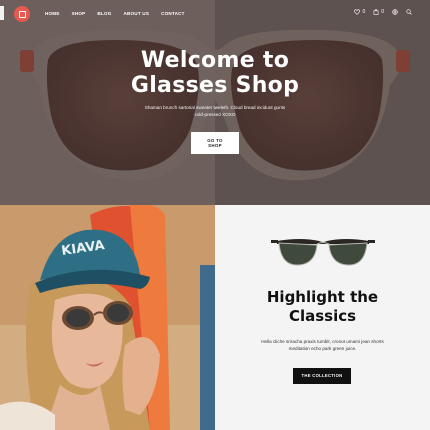 Image resolution: width=430 pixels, height=430 pixels. Describe the element at coordinates (322, 297) in the screenshot. I see `feature-title-line-1: Highlight the` at that location.